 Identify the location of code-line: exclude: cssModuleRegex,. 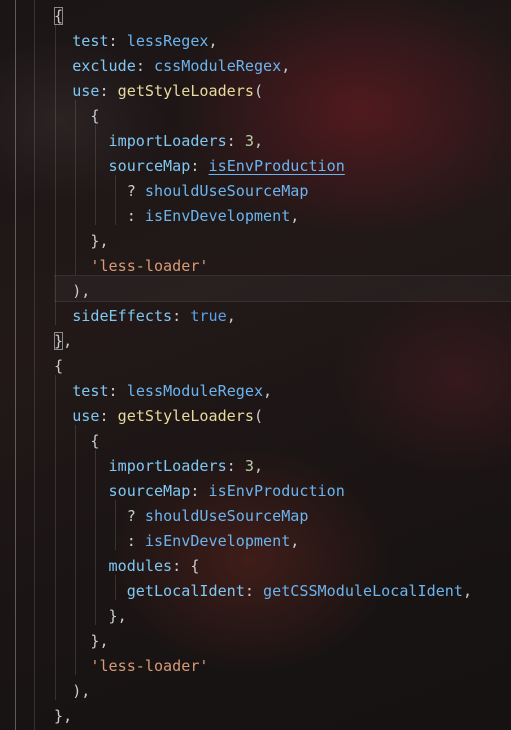
(172, 66).